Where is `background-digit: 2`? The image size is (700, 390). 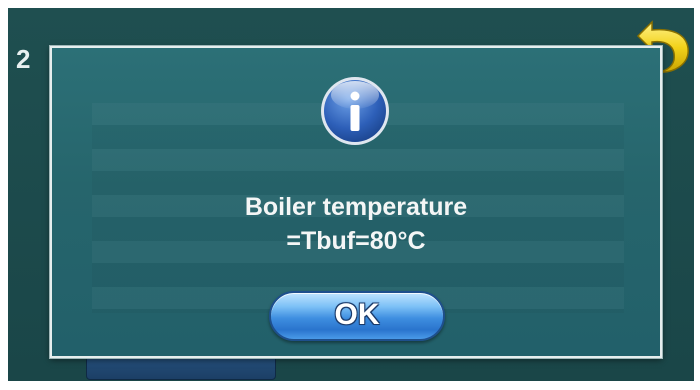
background-digit: 2 is located at coordinates (23, 59).